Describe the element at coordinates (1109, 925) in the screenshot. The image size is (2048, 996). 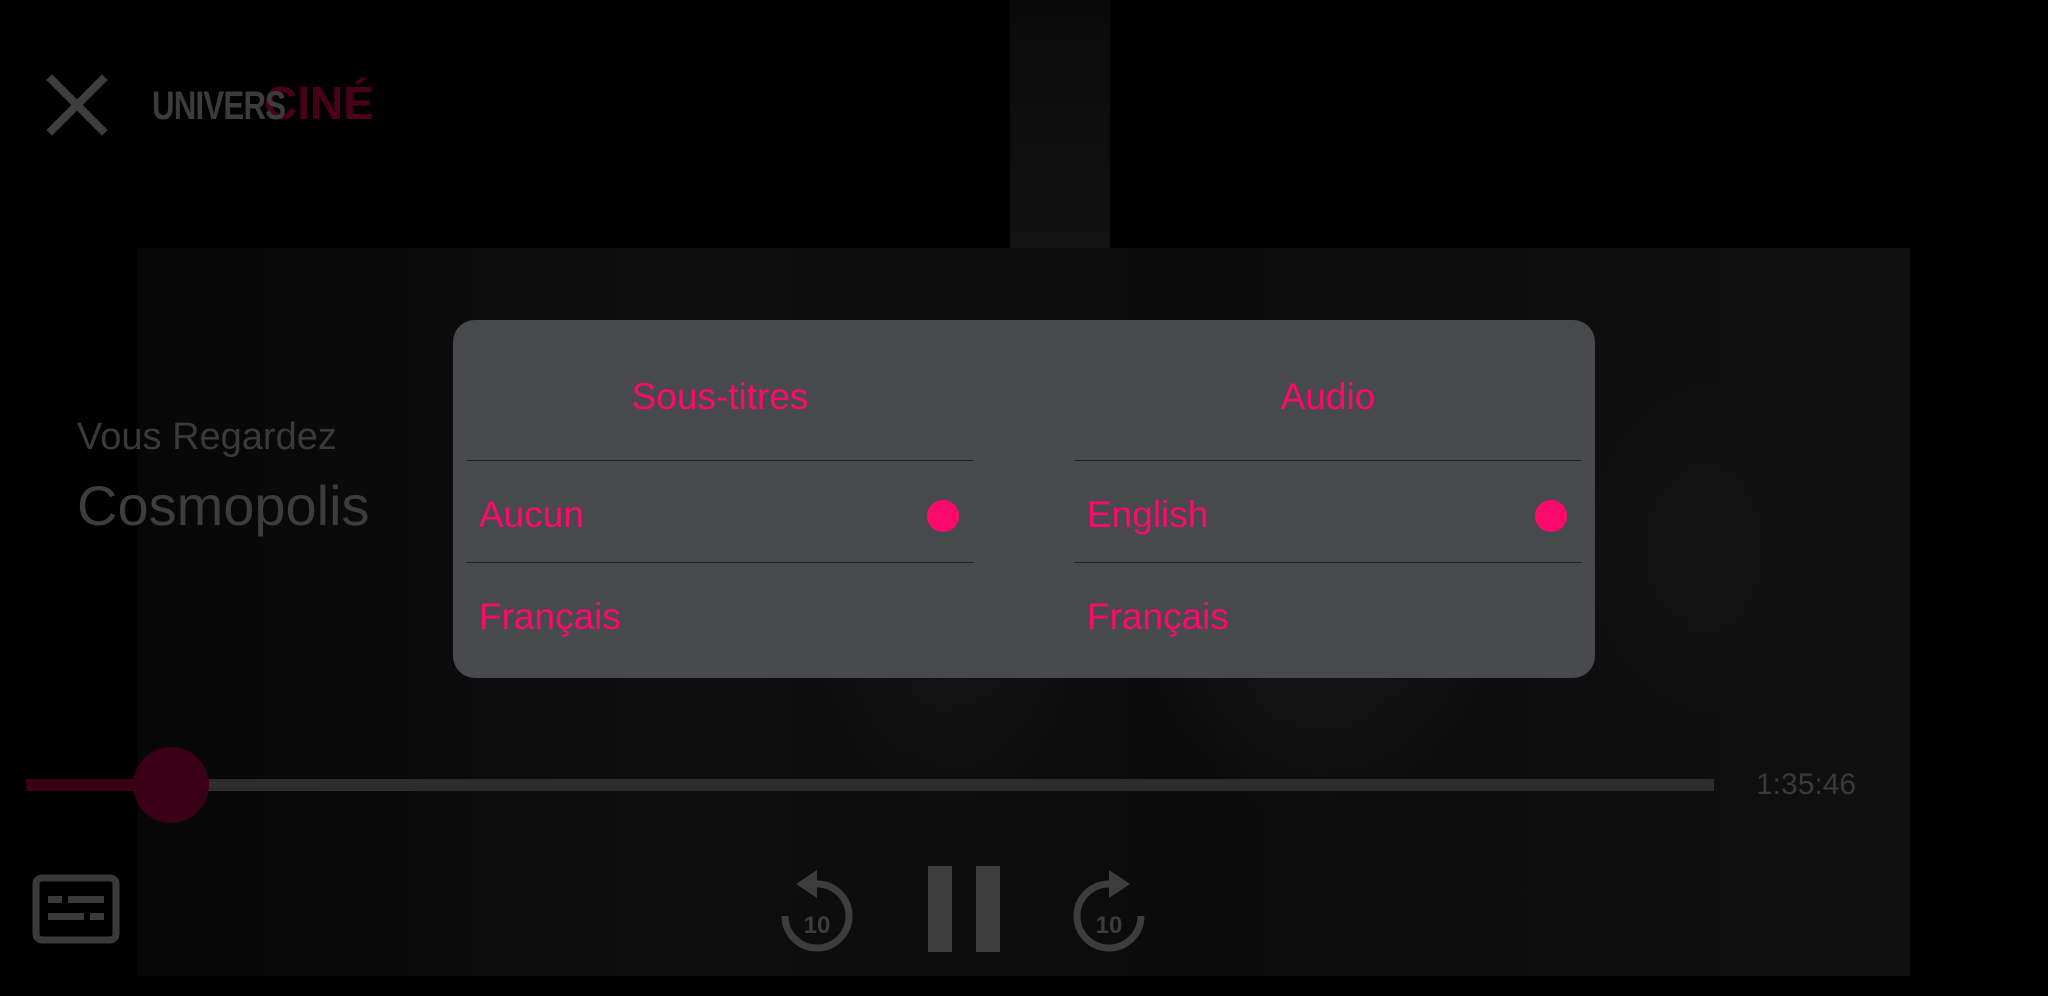
I see `forward-seconds: 10` at that location.